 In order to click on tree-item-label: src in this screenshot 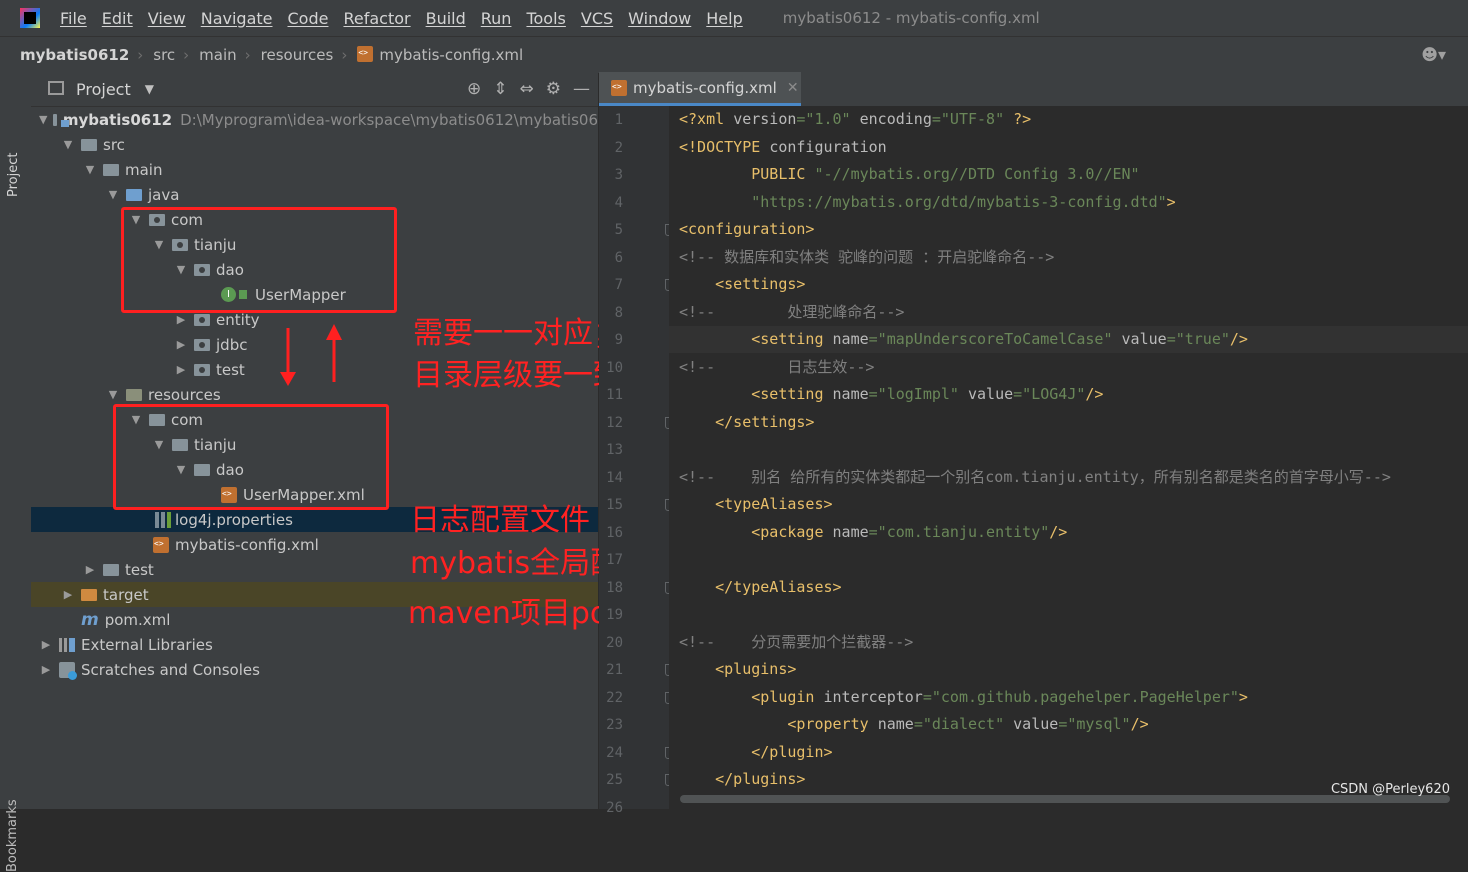, I will do `click(114, 144)`.